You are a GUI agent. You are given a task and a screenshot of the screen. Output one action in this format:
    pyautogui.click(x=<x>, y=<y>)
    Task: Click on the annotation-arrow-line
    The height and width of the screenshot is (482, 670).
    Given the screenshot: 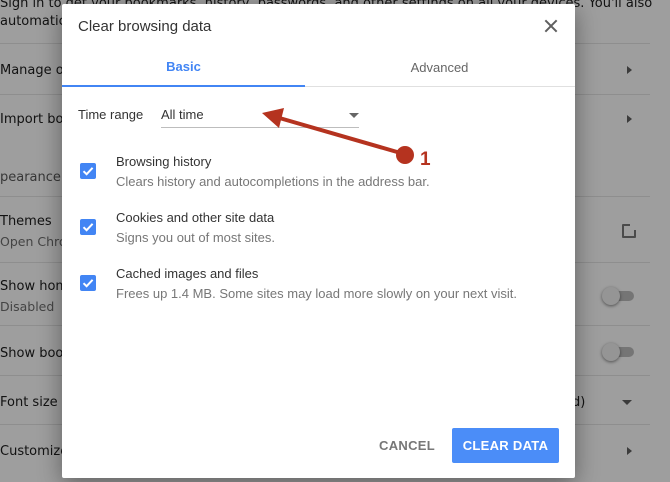 What is the action you would take?
    pyautogui.click(x=340, y=135)
    